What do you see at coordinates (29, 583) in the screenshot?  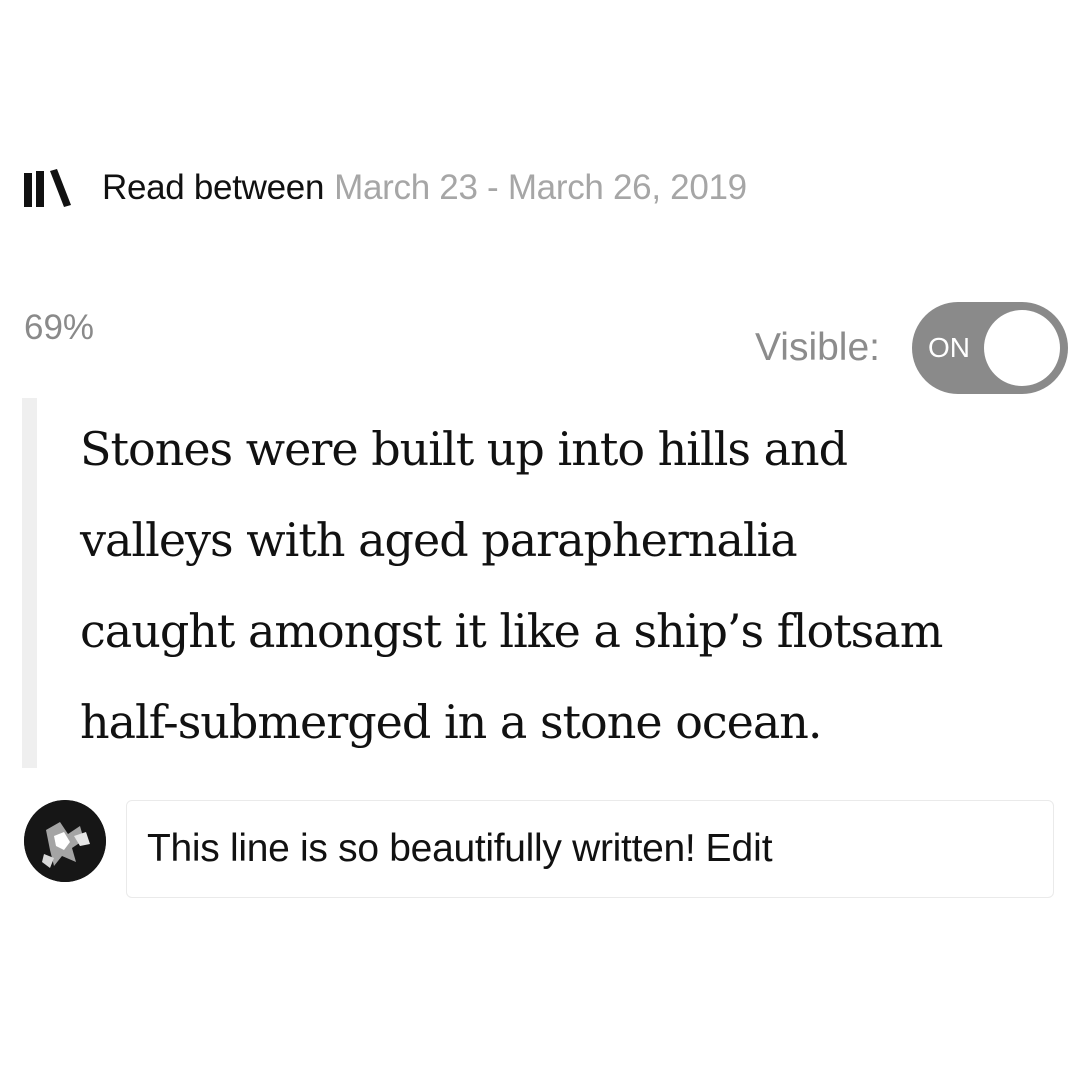 I see `quote-bar` at bounding box center [29, 583].